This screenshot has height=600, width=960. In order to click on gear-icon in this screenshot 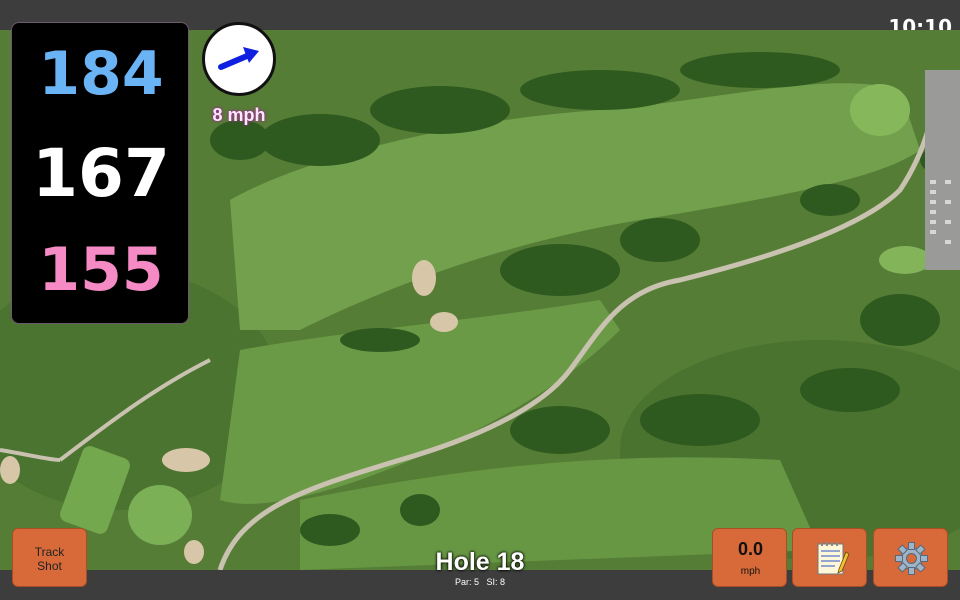, I will do `click(911, 558)`.